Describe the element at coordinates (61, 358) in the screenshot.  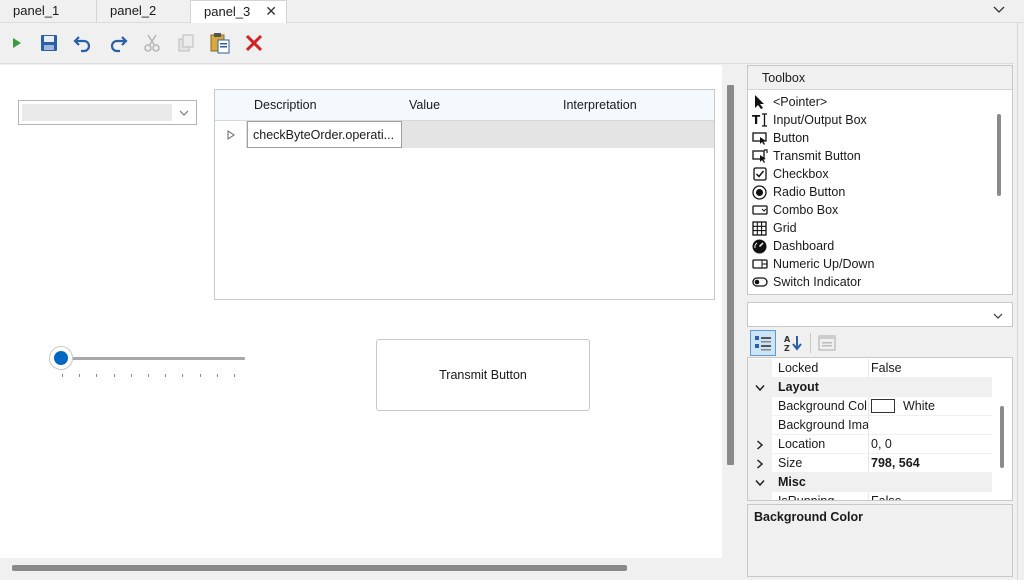
I see `slider-thumb` at that location.